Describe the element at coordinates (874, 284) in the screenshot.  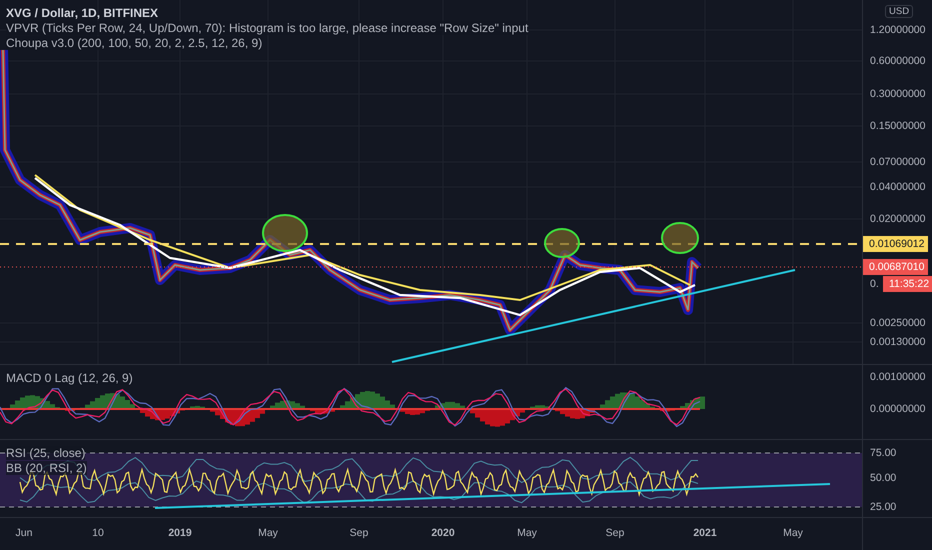
I see `price-tick: 0.` at that location.